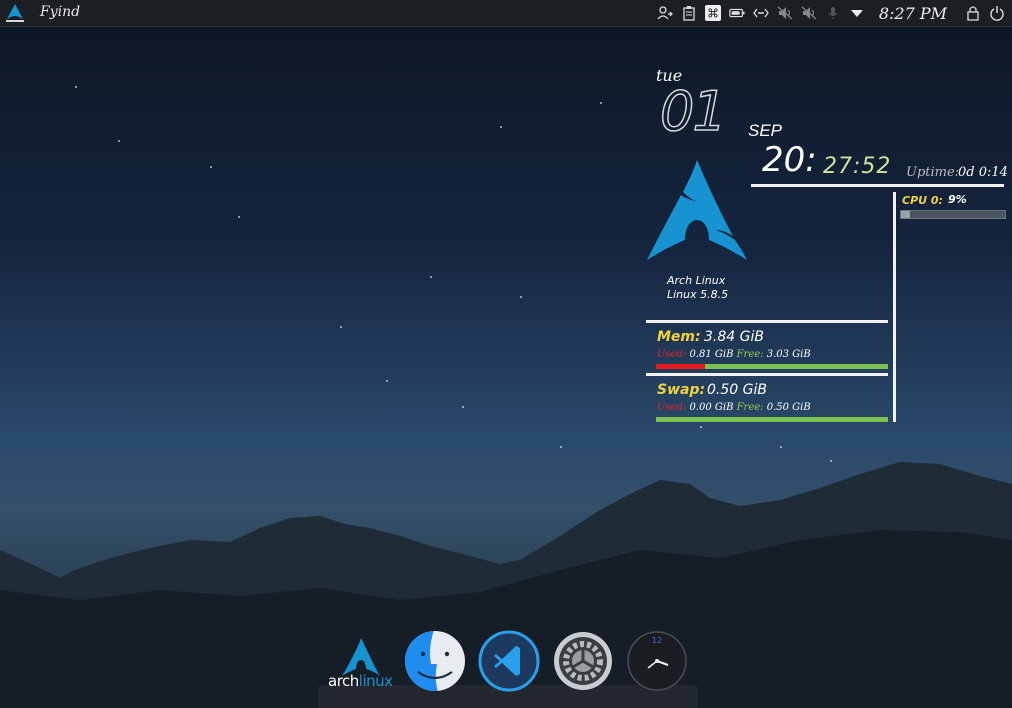  I want to click on dropdown-icon, so click(857, 13).